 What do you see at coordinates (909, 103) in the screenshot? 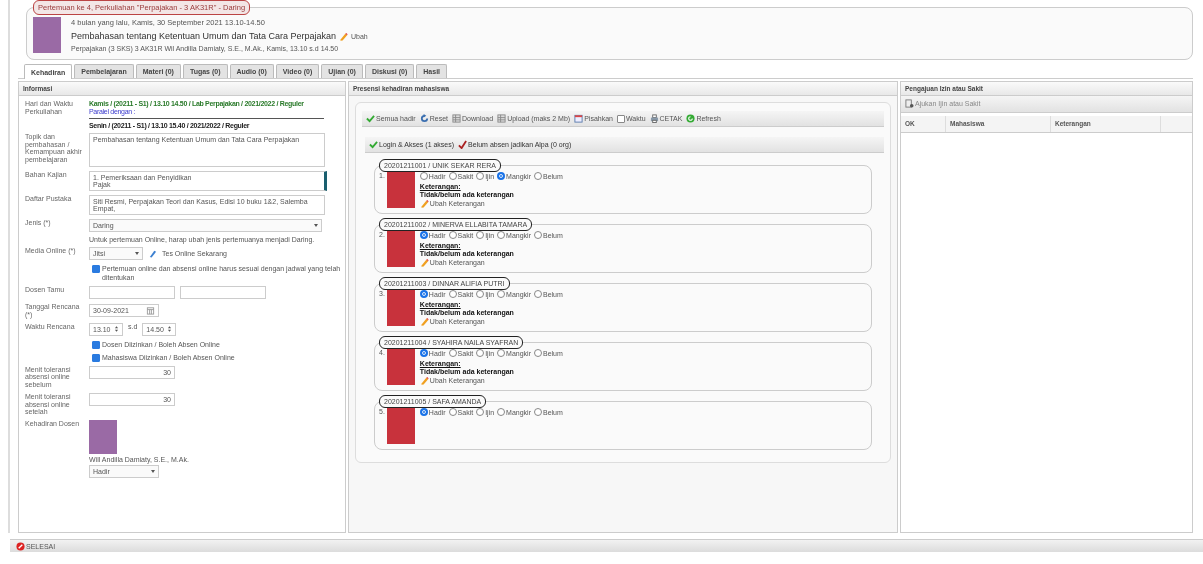
I see `document-icon` at bounding box center [909, 103].